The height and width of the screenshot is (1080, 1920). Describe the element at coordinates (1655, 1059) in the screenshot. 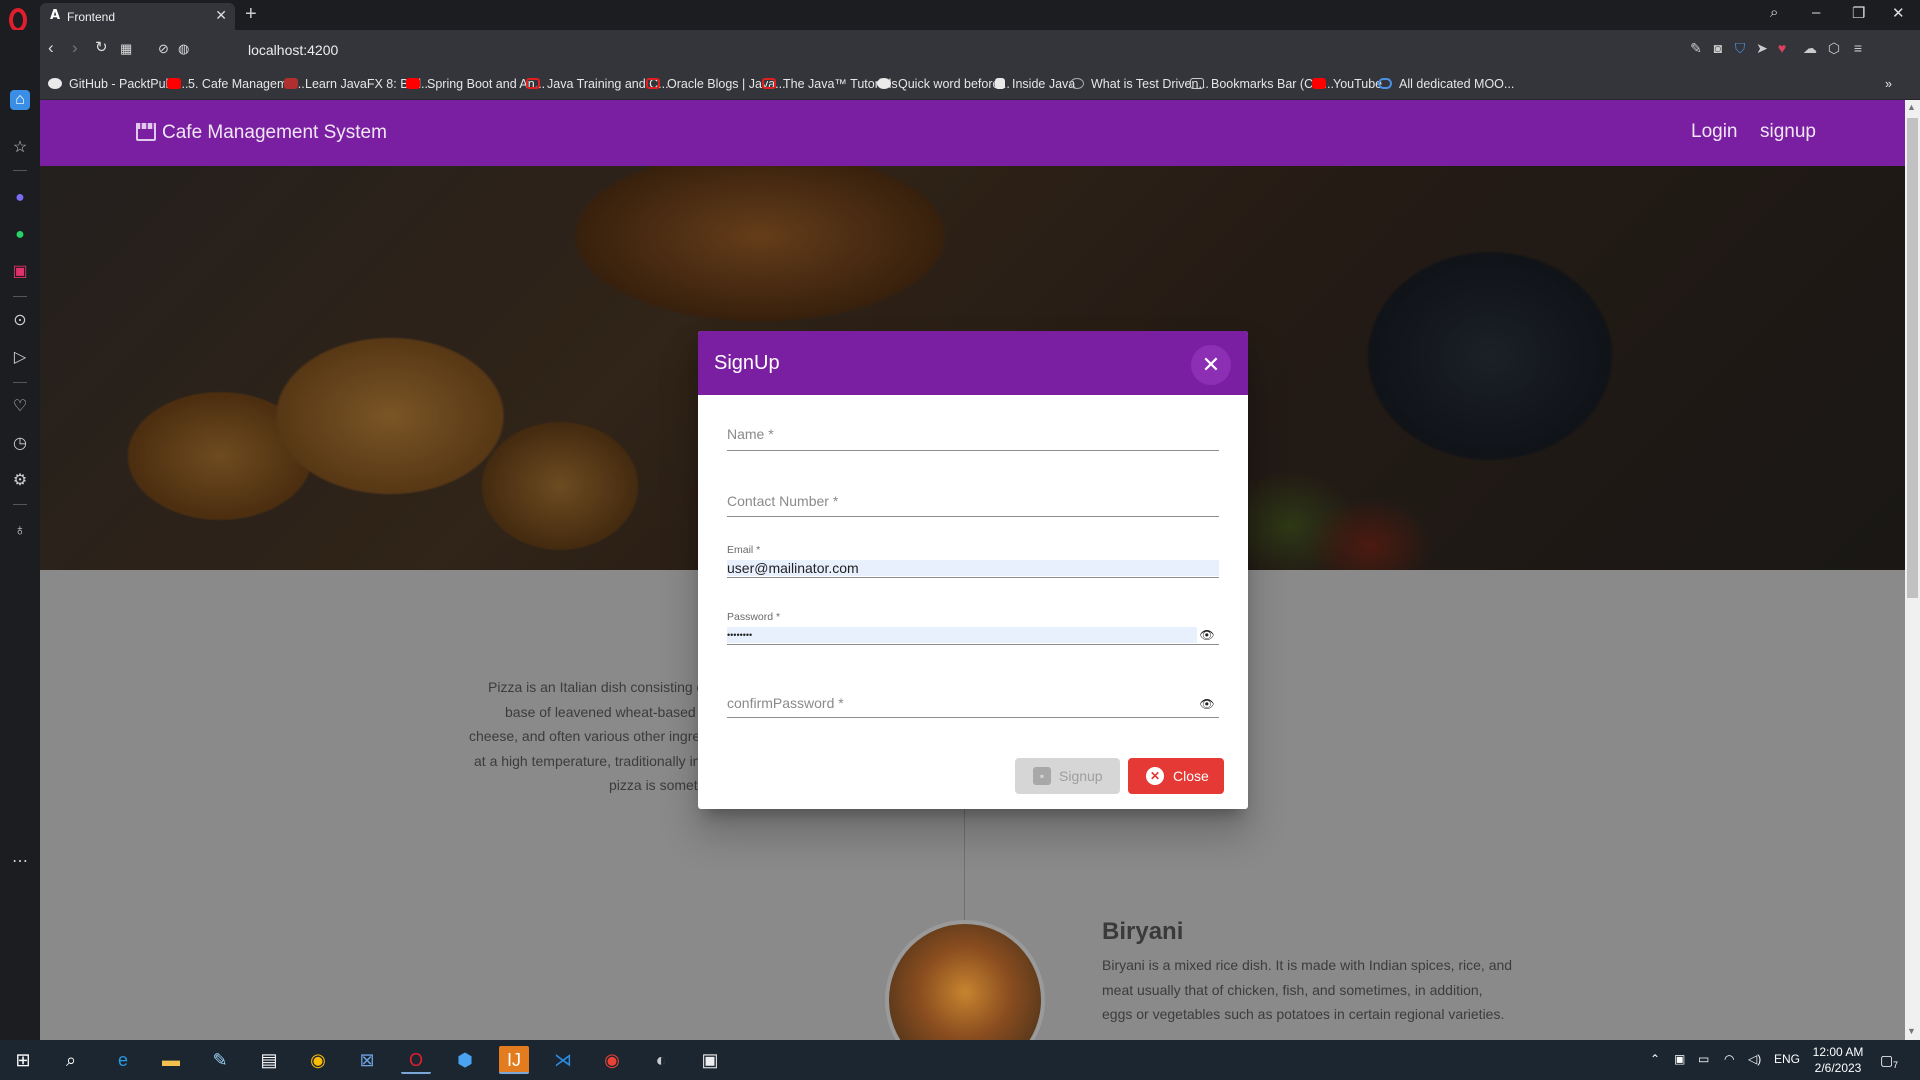

I see `tray-chevron-icon: ⌃` at that location.